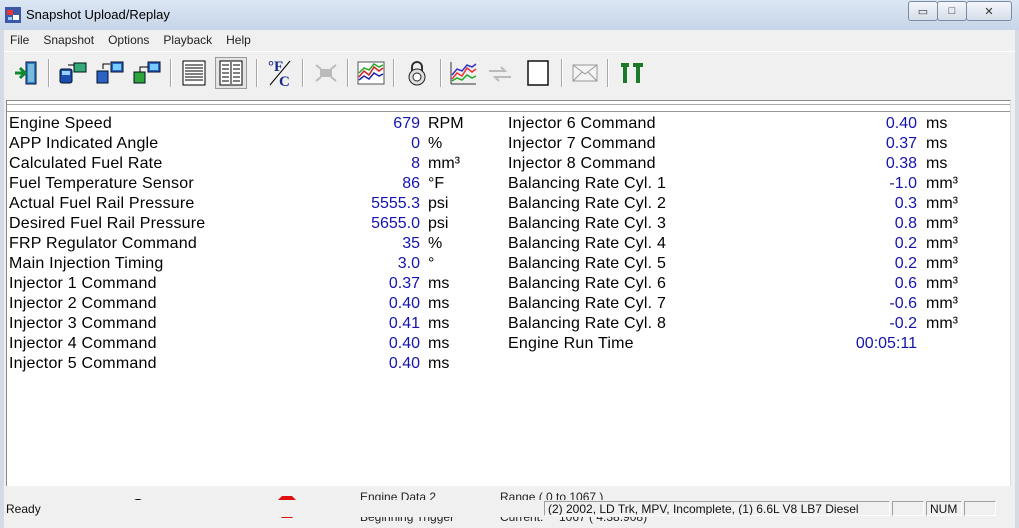  I want to click on parameter-value: 00:05:11, so click(886, 343).